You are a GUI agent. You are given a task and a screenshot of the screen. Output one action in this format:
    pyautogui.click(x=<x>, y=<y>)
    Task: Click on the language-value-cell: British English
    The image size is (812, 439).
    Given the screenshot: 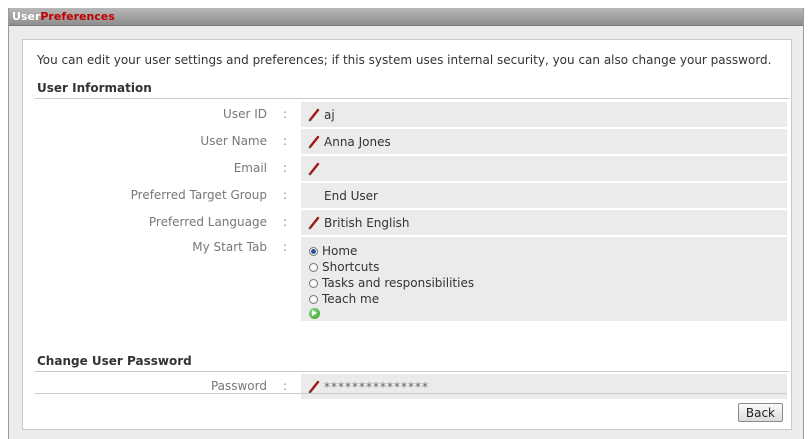 What is the action you would take?
    pyautogui.click(x=544, y=222)
    